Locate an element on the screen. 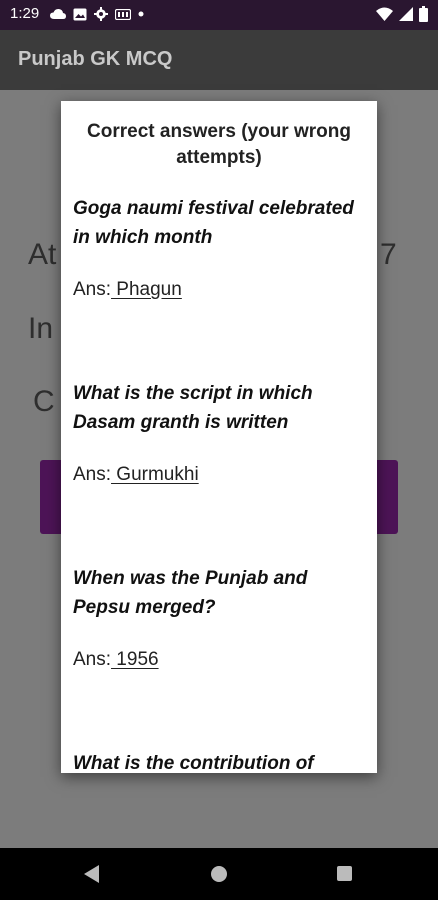  gear-icon is located at coordinates (101, 14).